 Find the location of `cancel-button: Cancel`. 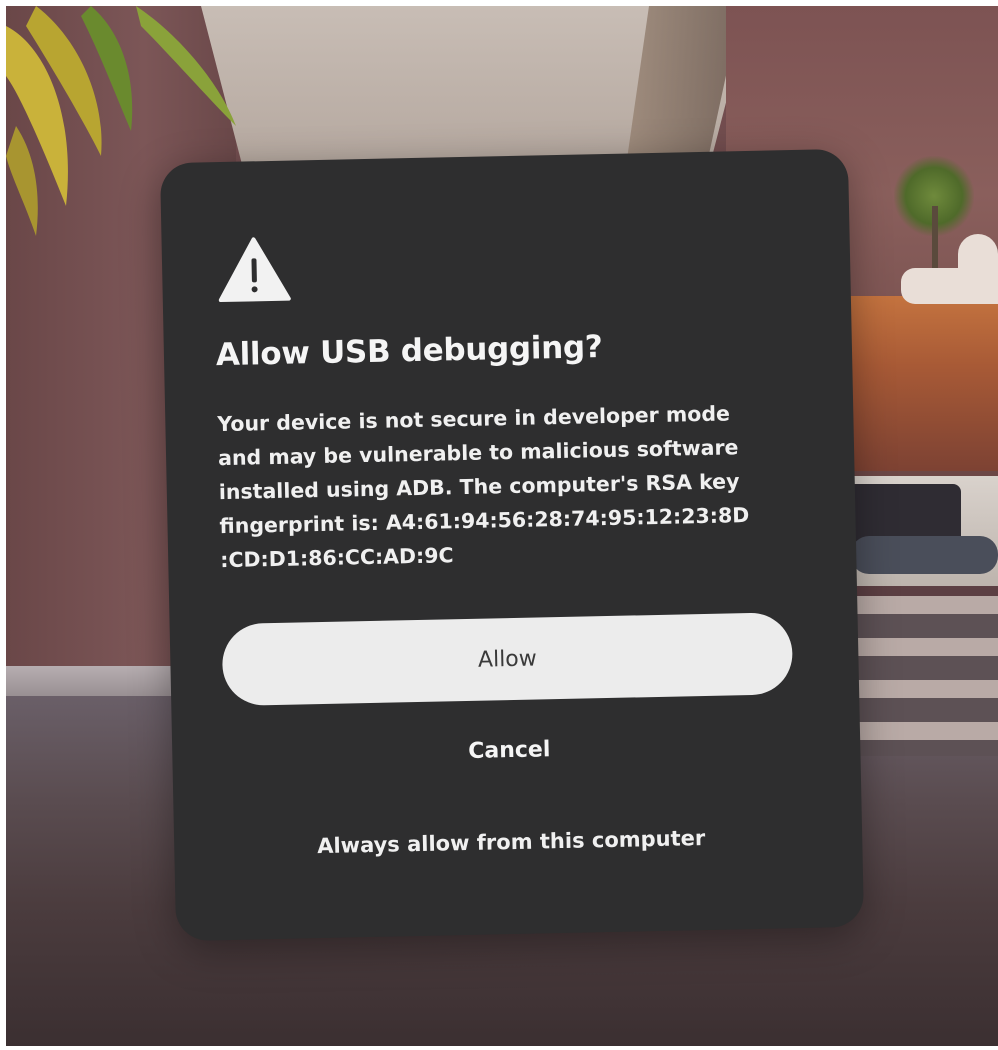

cancel-button: Cancel is located at coordinates (509, 750).